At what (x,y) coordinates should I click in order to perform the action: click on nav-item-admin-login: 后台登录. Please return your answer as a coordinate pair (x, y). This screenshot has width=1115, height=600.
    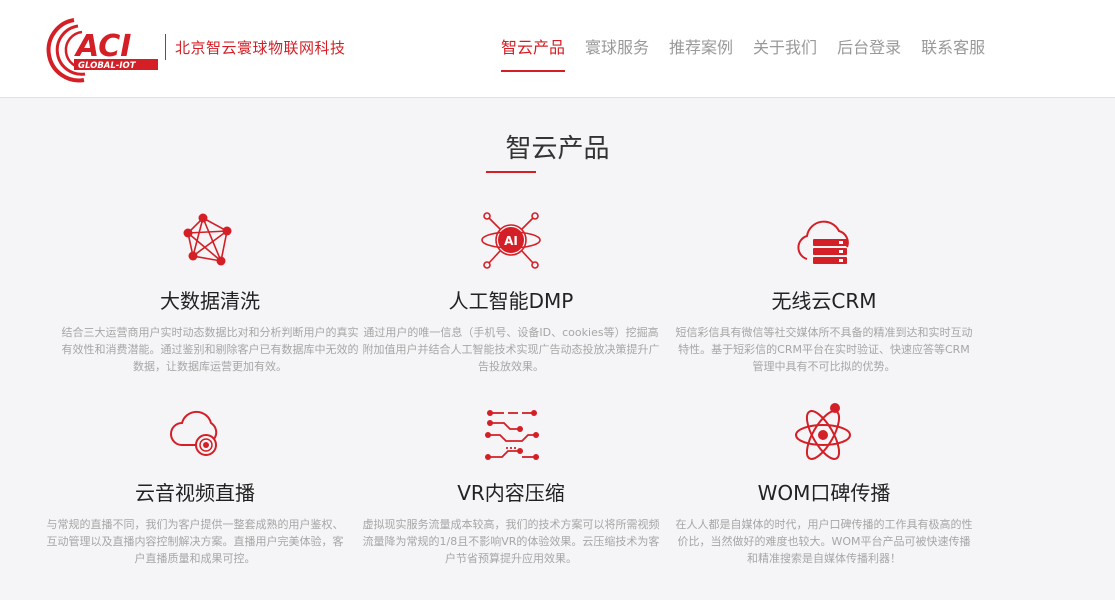
    Looking at the image, I should click on (869, 49).